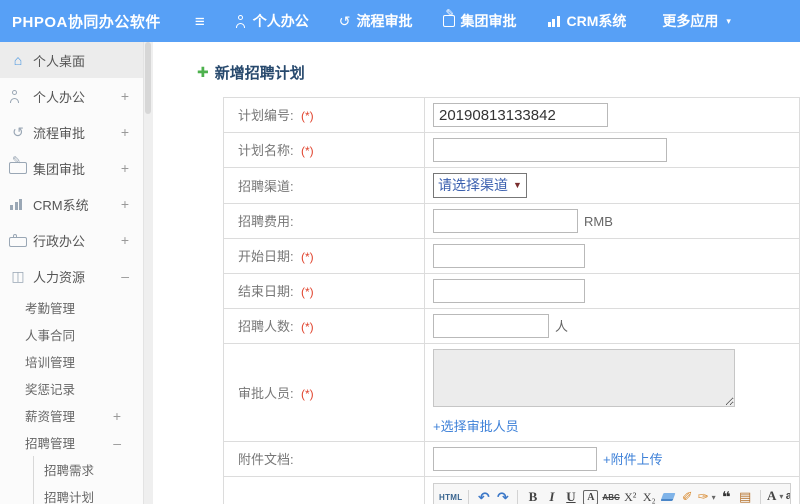  I want to click on menu-toggle-icon: ≡, so click(200, 21).